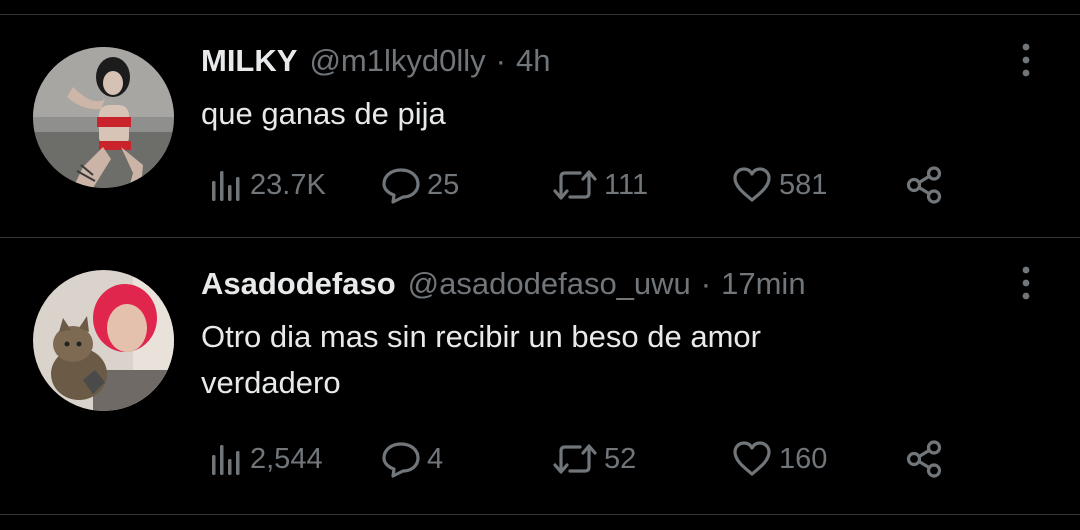 The width and height of the screenshot is (1080, 530). What do you see at coordinates (533, 61) in the screenshot?
I see `timestamp: 4h` at bounding box center [533, 61].